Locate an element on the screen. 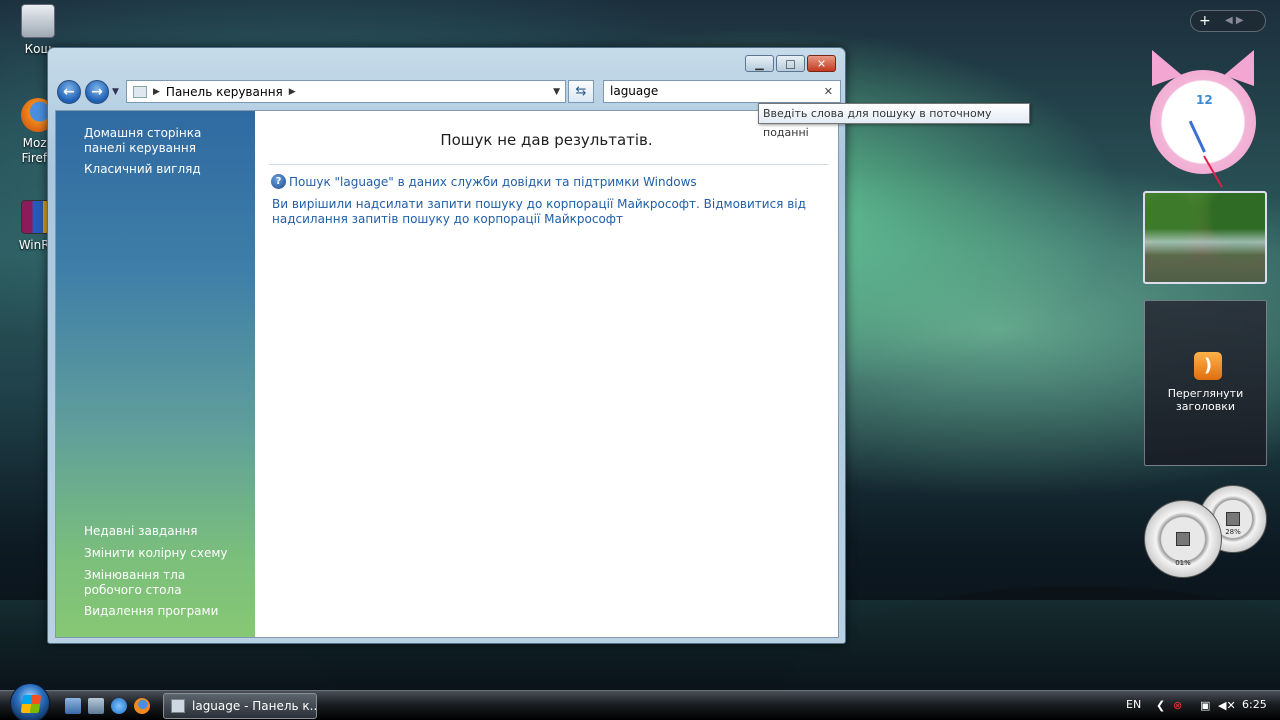 This screenshot has height=720, width=1280. slideshow-gadget is located at coordinates (1205, 237).